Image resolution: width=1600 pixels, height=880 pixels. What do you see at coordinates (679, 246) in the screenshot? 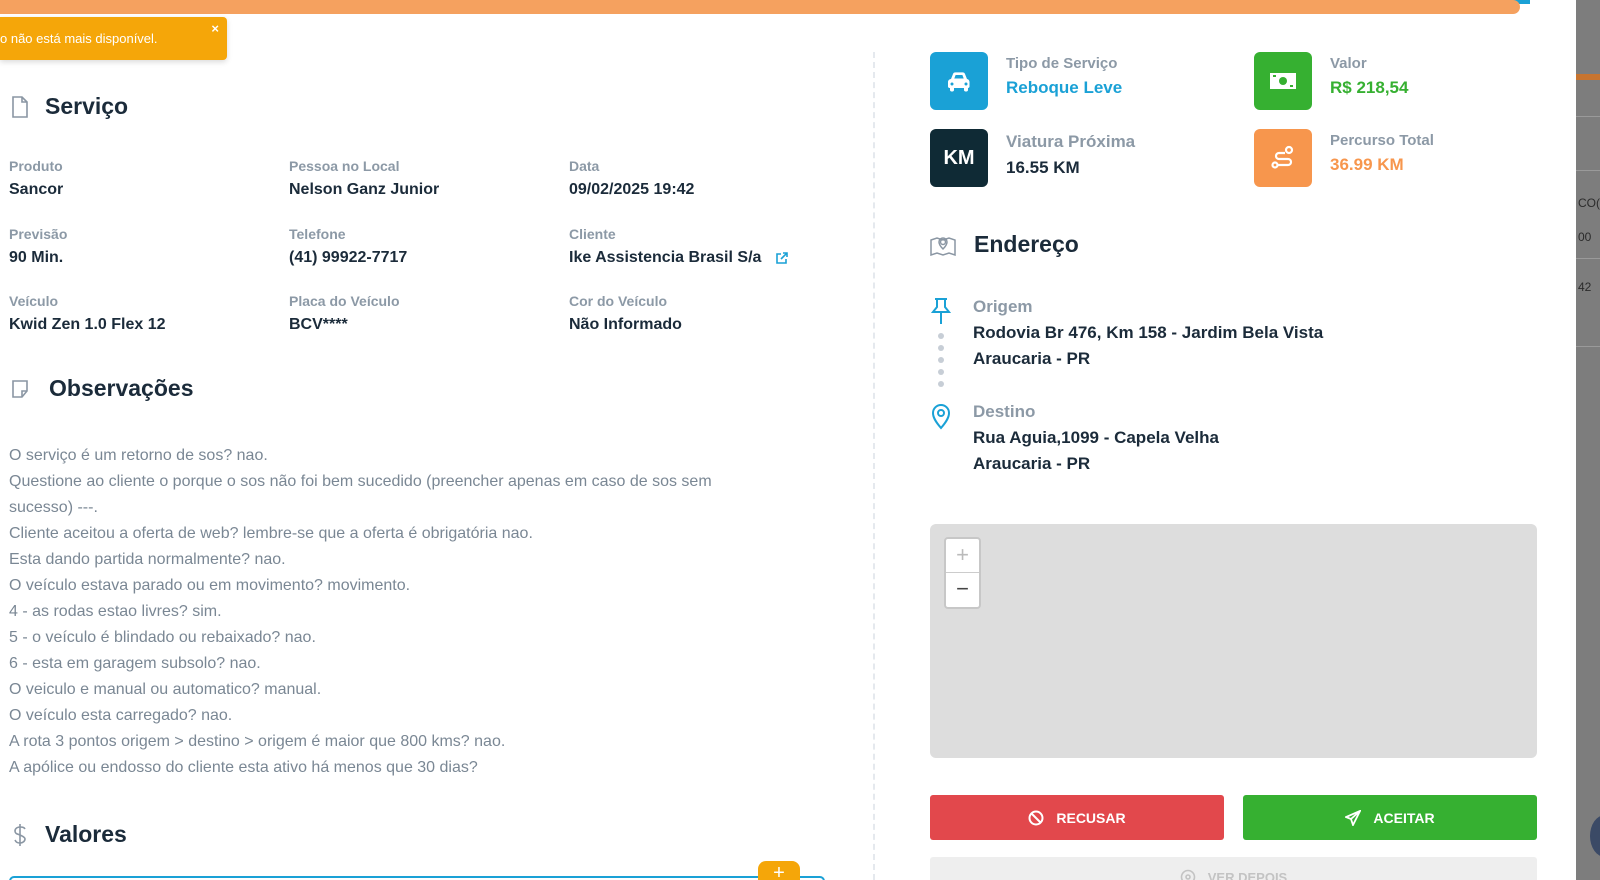
I see `field-cliente: Cliente Ike Assistencia Brasil S/a` at bounding box center [679, 246].